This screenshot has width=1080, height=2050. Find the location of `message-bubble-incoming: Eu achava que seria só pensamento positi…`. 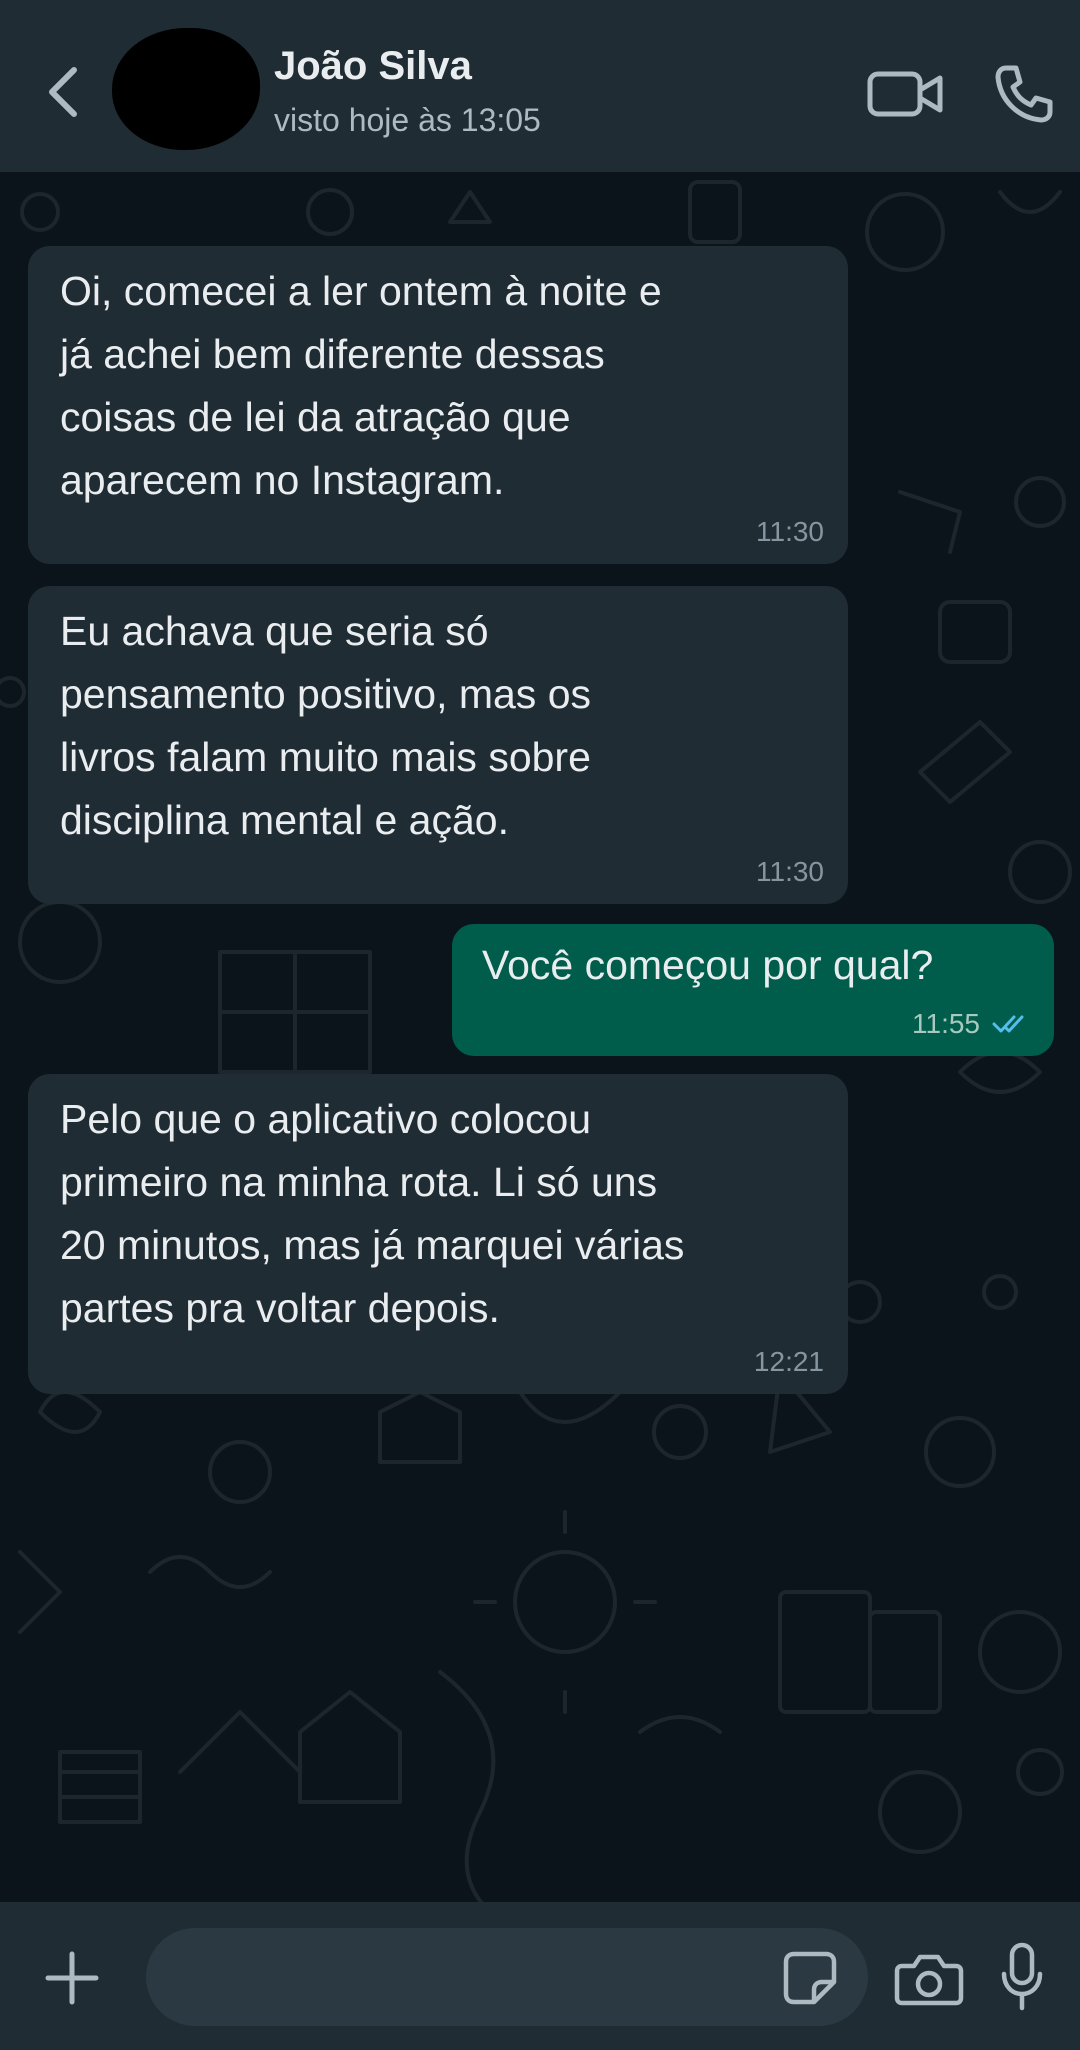

message-bubble-incoming: Eu achava que seria só pensamento positi… is located at coordinates (438, 745).